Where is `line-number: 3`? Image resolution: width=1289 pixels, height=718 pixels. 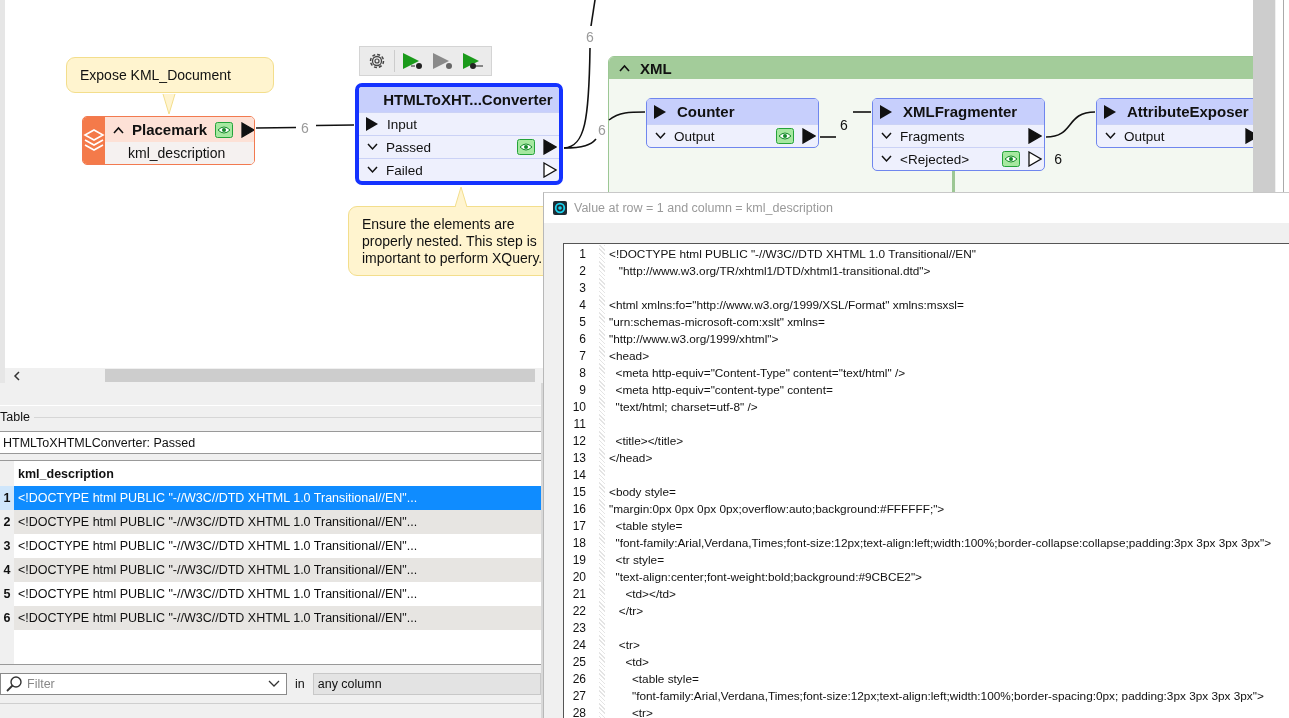 line-number: 3 is located at coordinates (582, 287).